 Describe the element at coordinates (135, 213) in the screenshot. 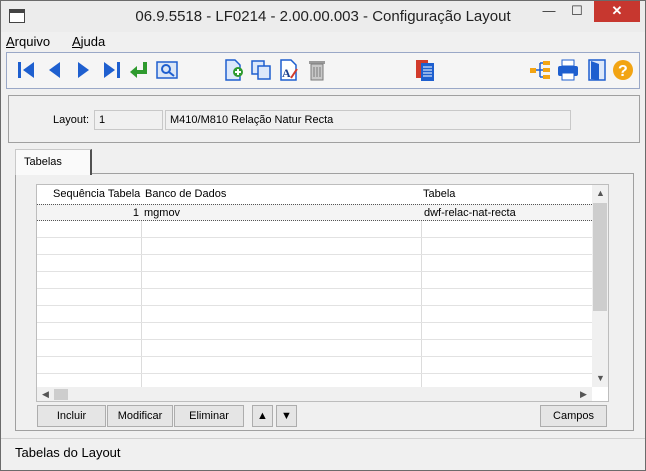

I see `cell-sequence: 1` at that location.